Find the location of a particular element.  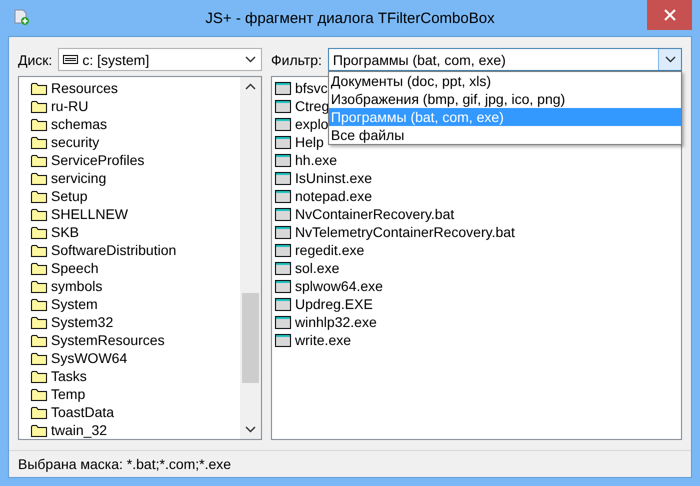

file-name: regedit.exe is located at coordinates (329, 250).